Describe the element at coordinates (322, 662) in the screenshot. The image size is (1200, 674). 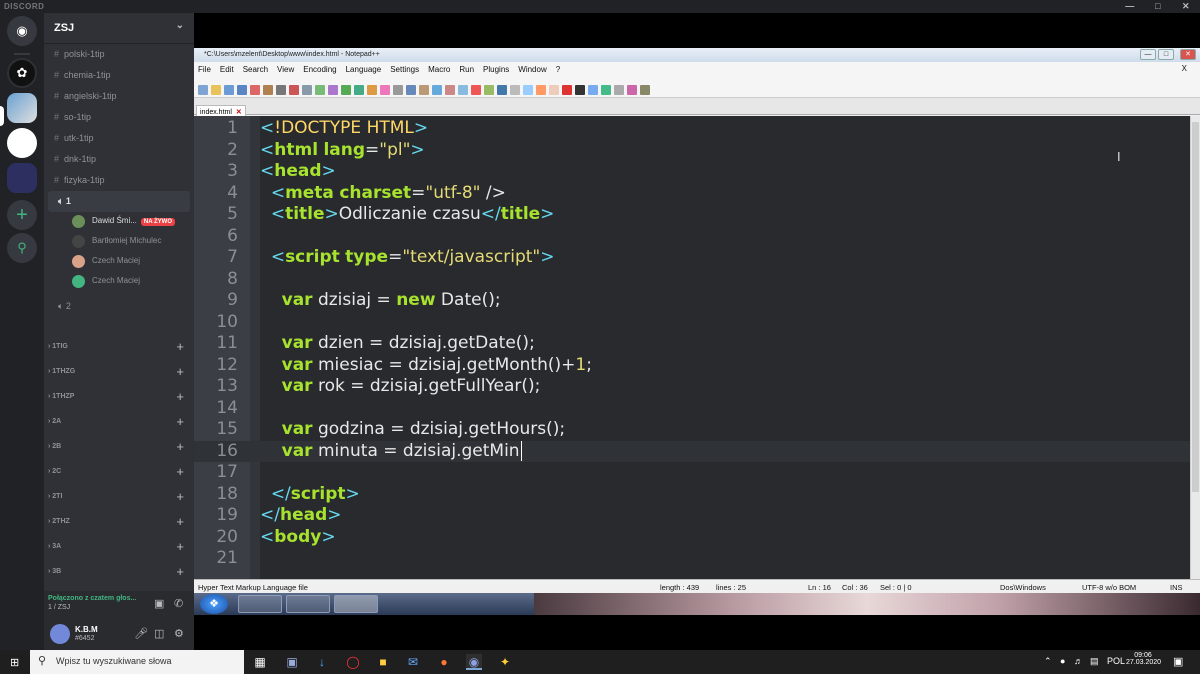
I see `download-icon: ↓` at that location.